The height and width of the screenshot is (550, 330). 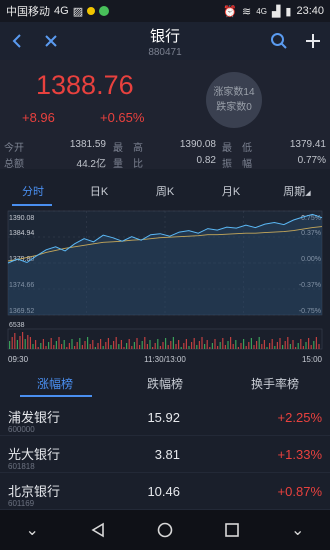 I want to click on tab-period-label: 周期, so click(x=294, y=192).